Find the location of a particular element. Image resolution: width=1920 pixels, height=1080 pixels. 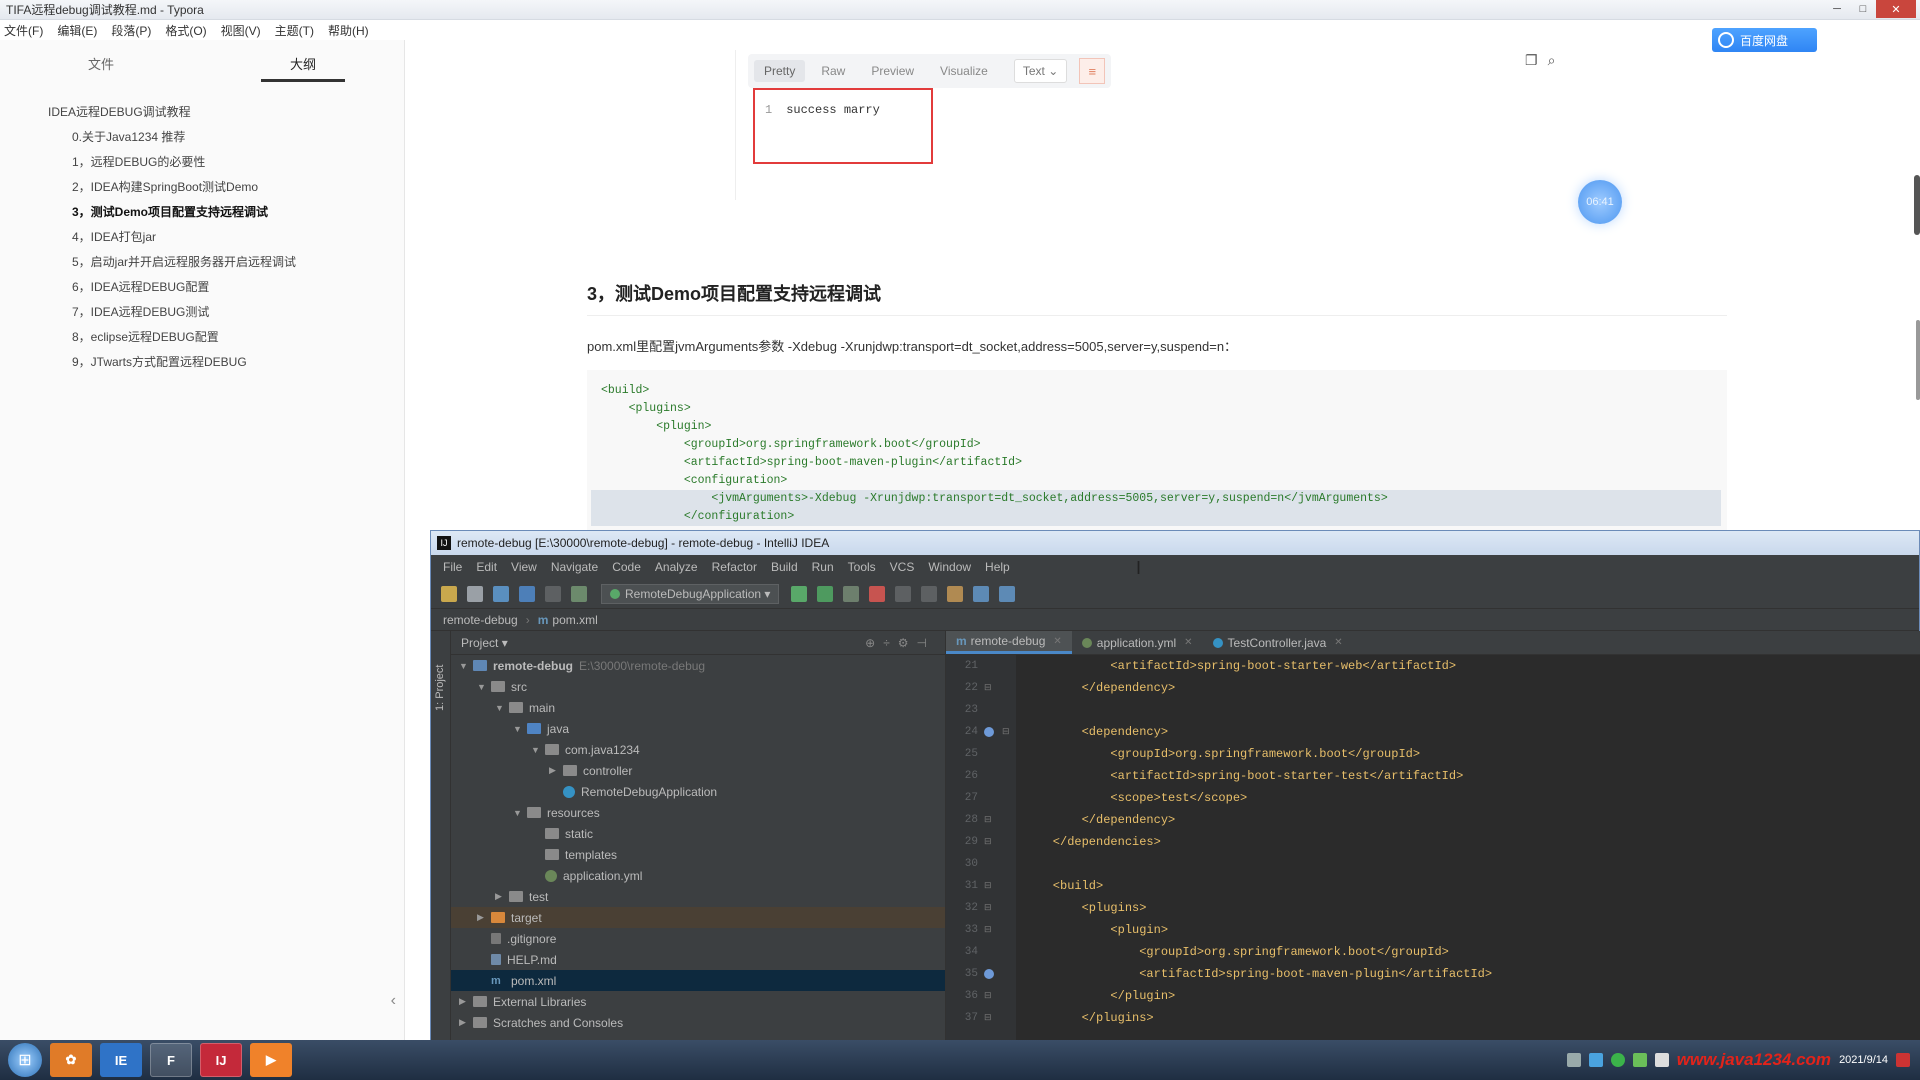

breadcrumb-file: pom.xml is located at coordinates (574, 620).